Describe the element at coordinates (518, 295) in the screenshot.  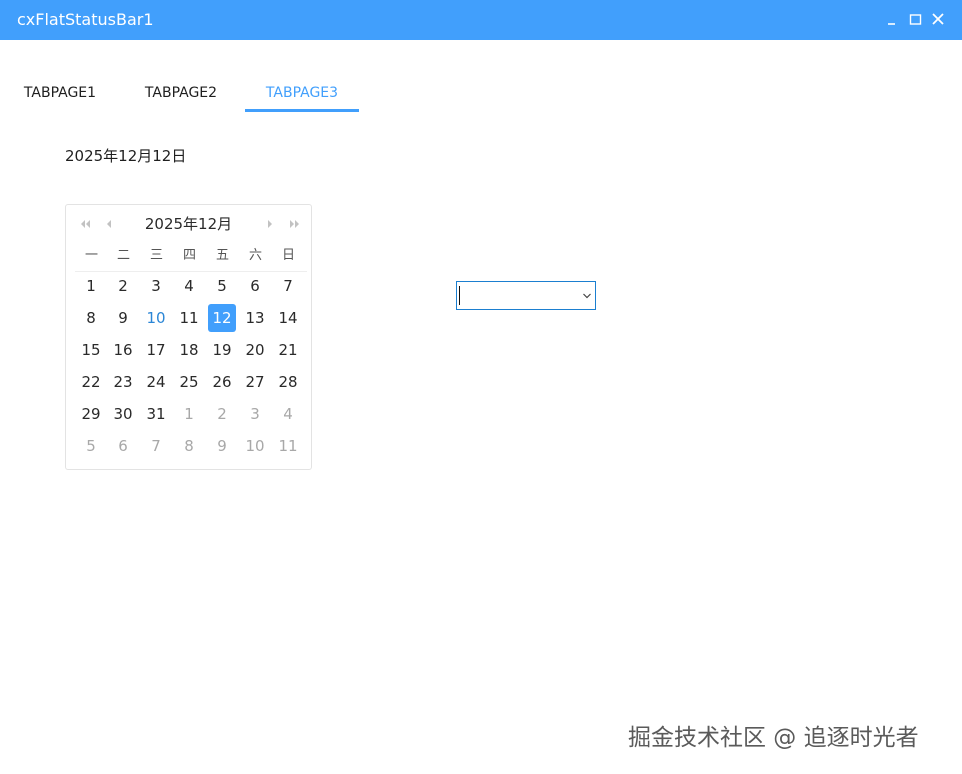
I see `combo-input` at that location.